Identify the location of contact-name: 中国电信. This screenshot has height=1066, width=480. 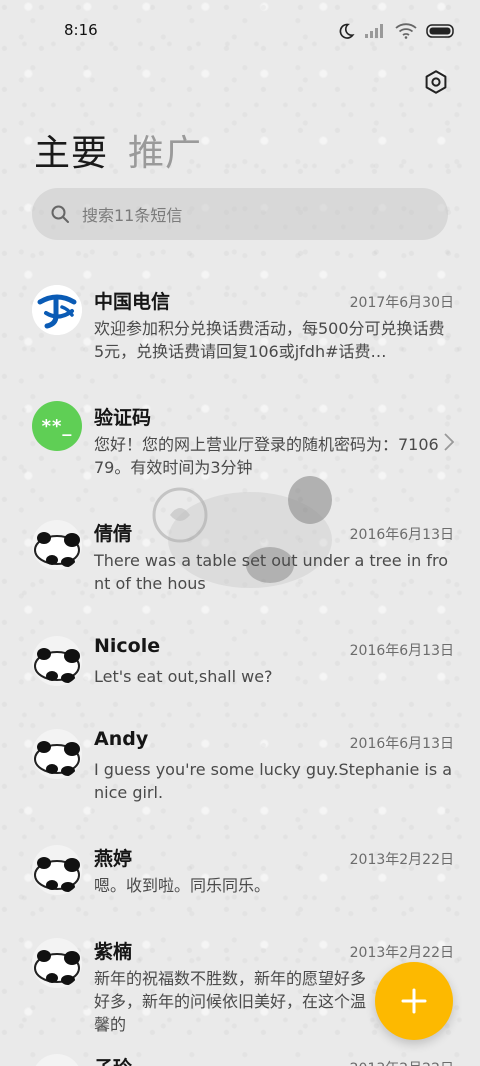
(132, 302).